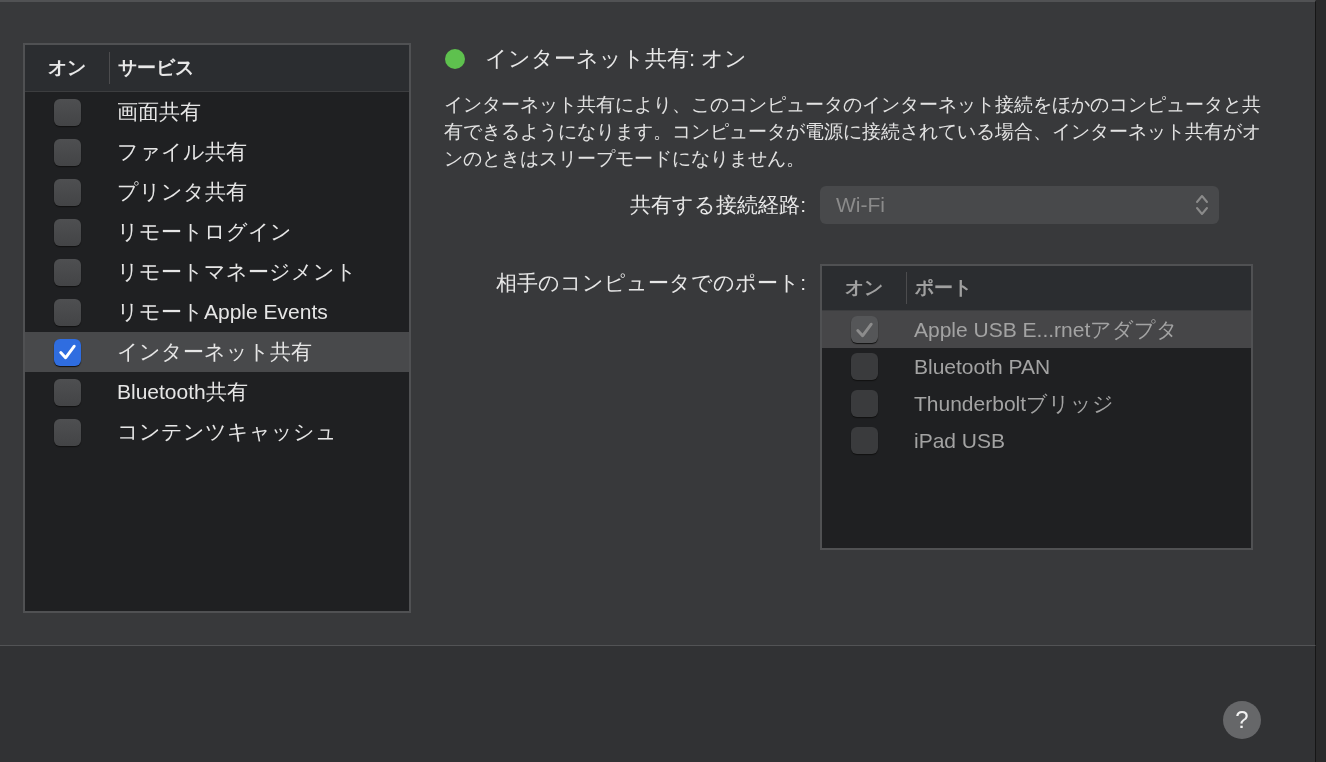 This screenshot has height=762, width=1326. Describe the element at coordinates (718, 205) in the screenshot. I see `field-label: 共有する接続経路:` at that location.